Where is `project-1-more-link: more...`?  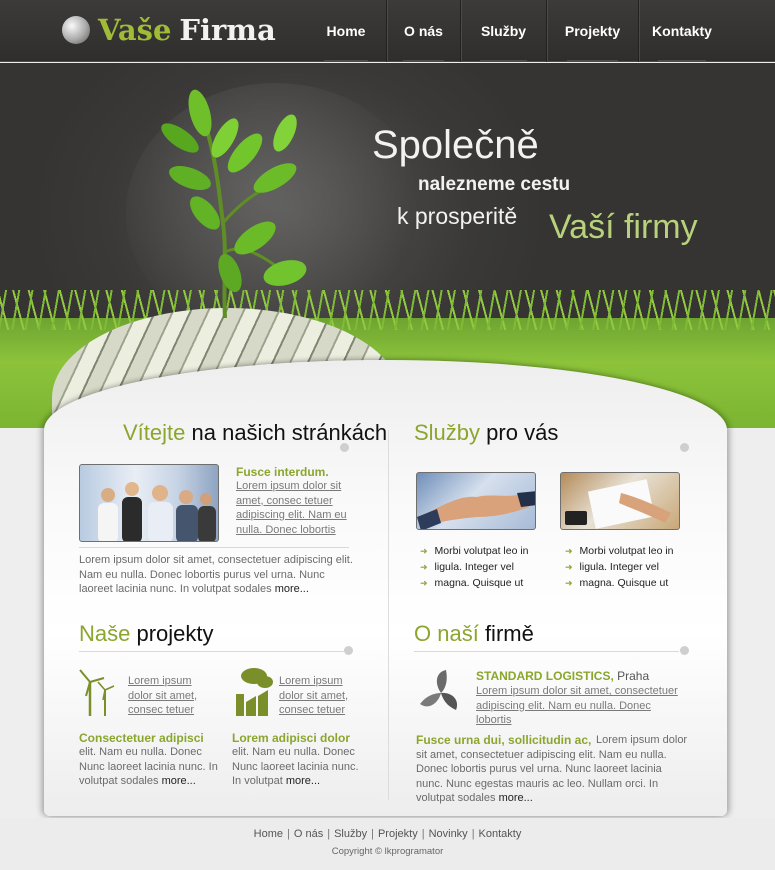 project-1-more-link: more... is located at coordinates (179, 781).